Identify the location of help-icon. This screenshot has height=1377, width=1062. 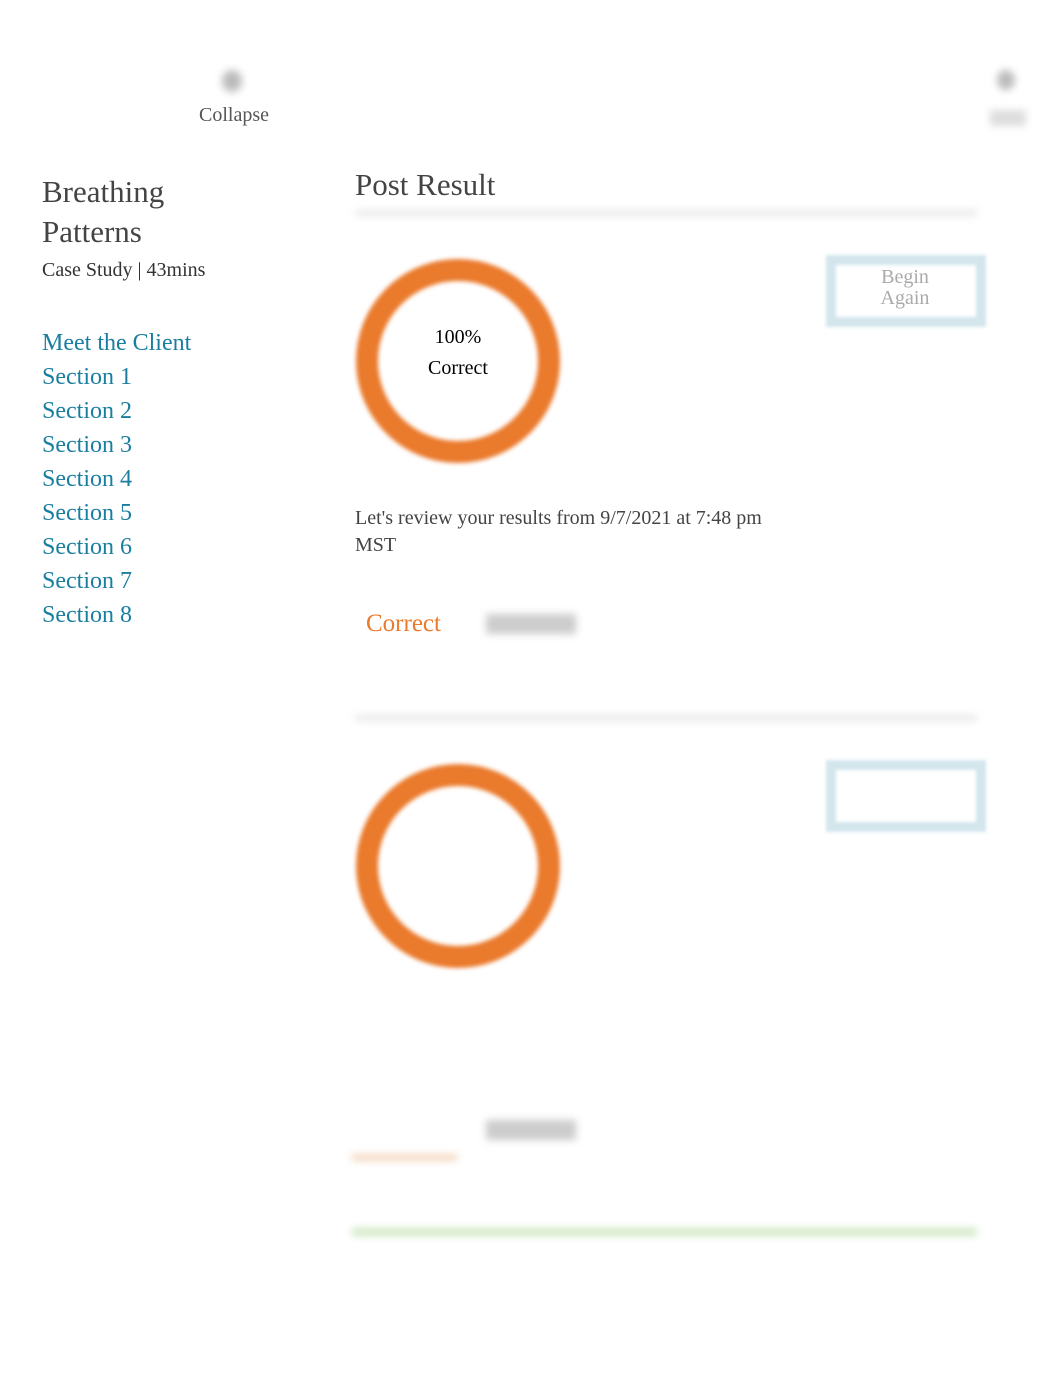
(1006, 80).